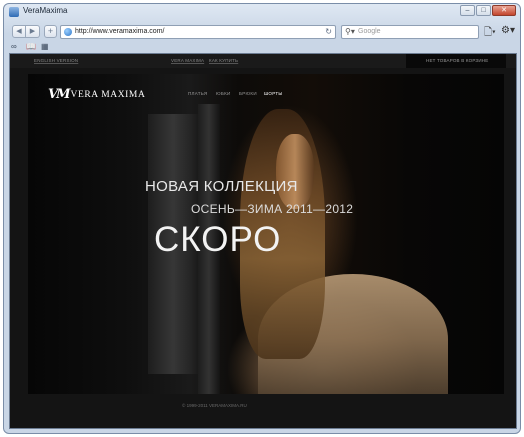 This screenshot has height=437, width=524. I want to click on globe-icon, so click(68, 32).